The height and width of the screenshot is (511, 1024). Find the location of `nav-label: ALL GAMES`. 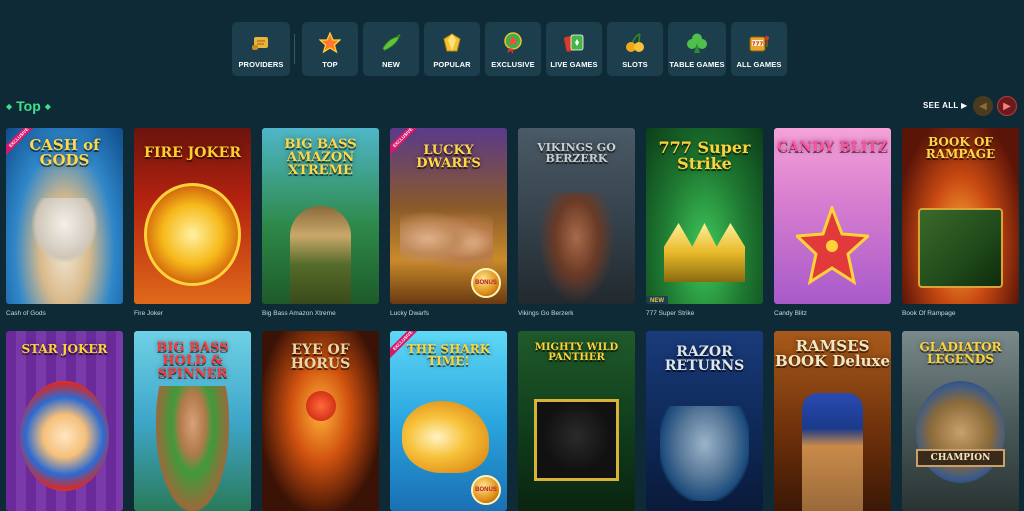

nav-label: ALL GAMES is located at coordinates (759, 64).